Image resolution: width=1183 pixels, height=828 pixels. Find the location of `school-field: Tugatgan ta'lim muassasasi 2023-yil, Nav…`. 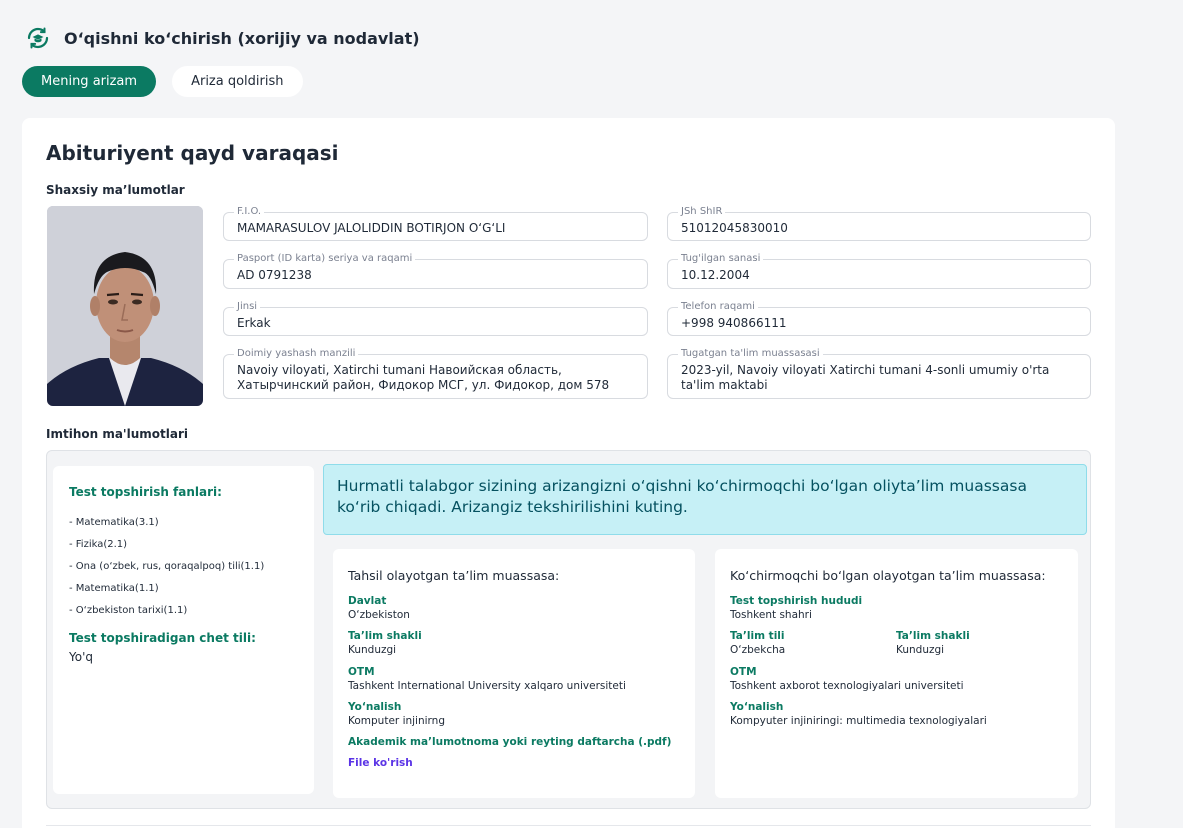

school-field: Tugatgan ta'lim muassasasi 2023-yil, Nav… is located at coordinates (879, 373).